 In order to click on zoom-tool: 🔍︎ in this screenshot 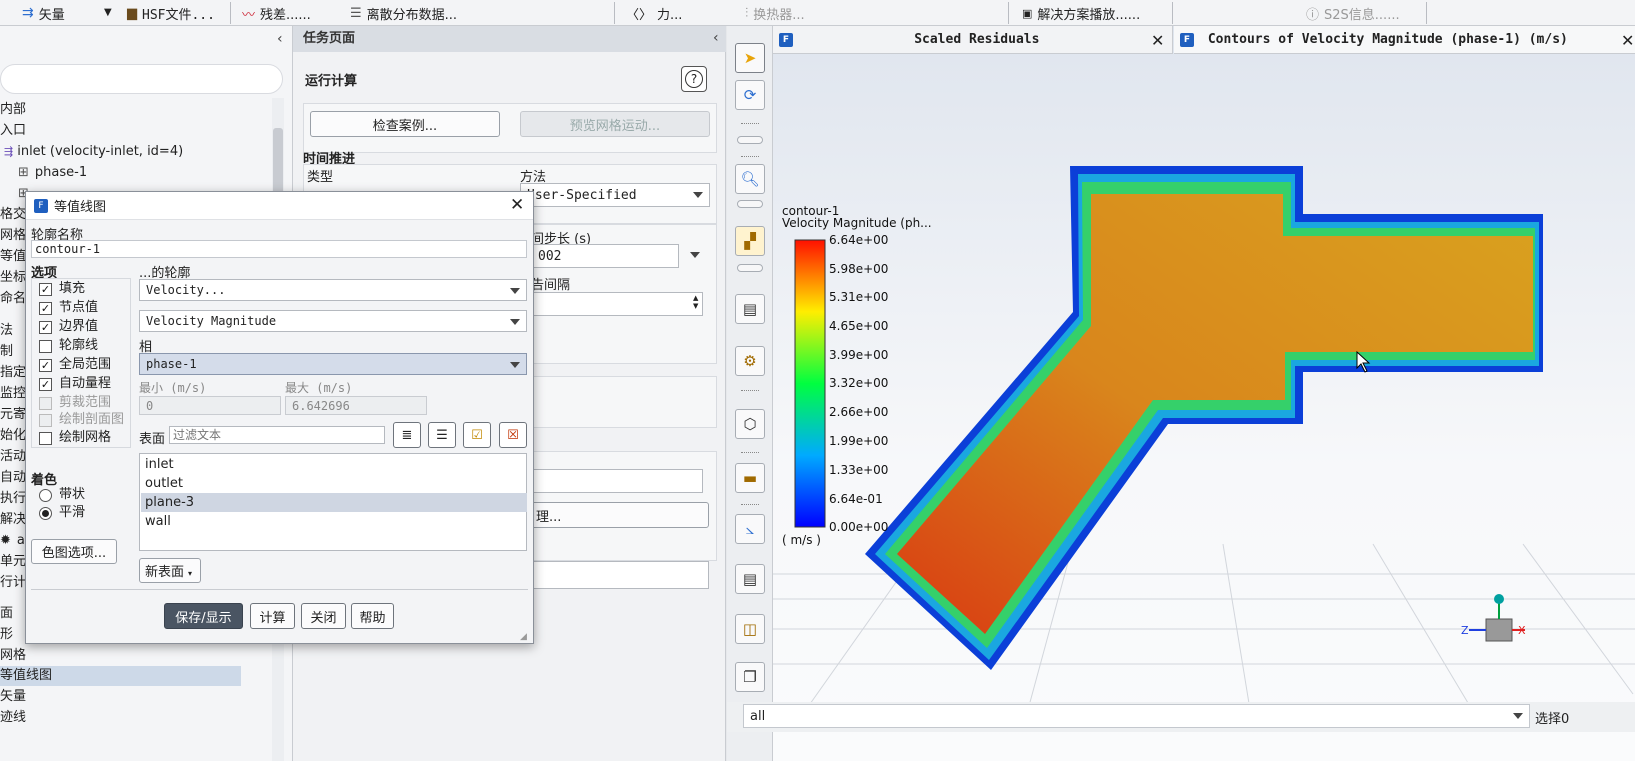, I will do `click(750, 179)`.